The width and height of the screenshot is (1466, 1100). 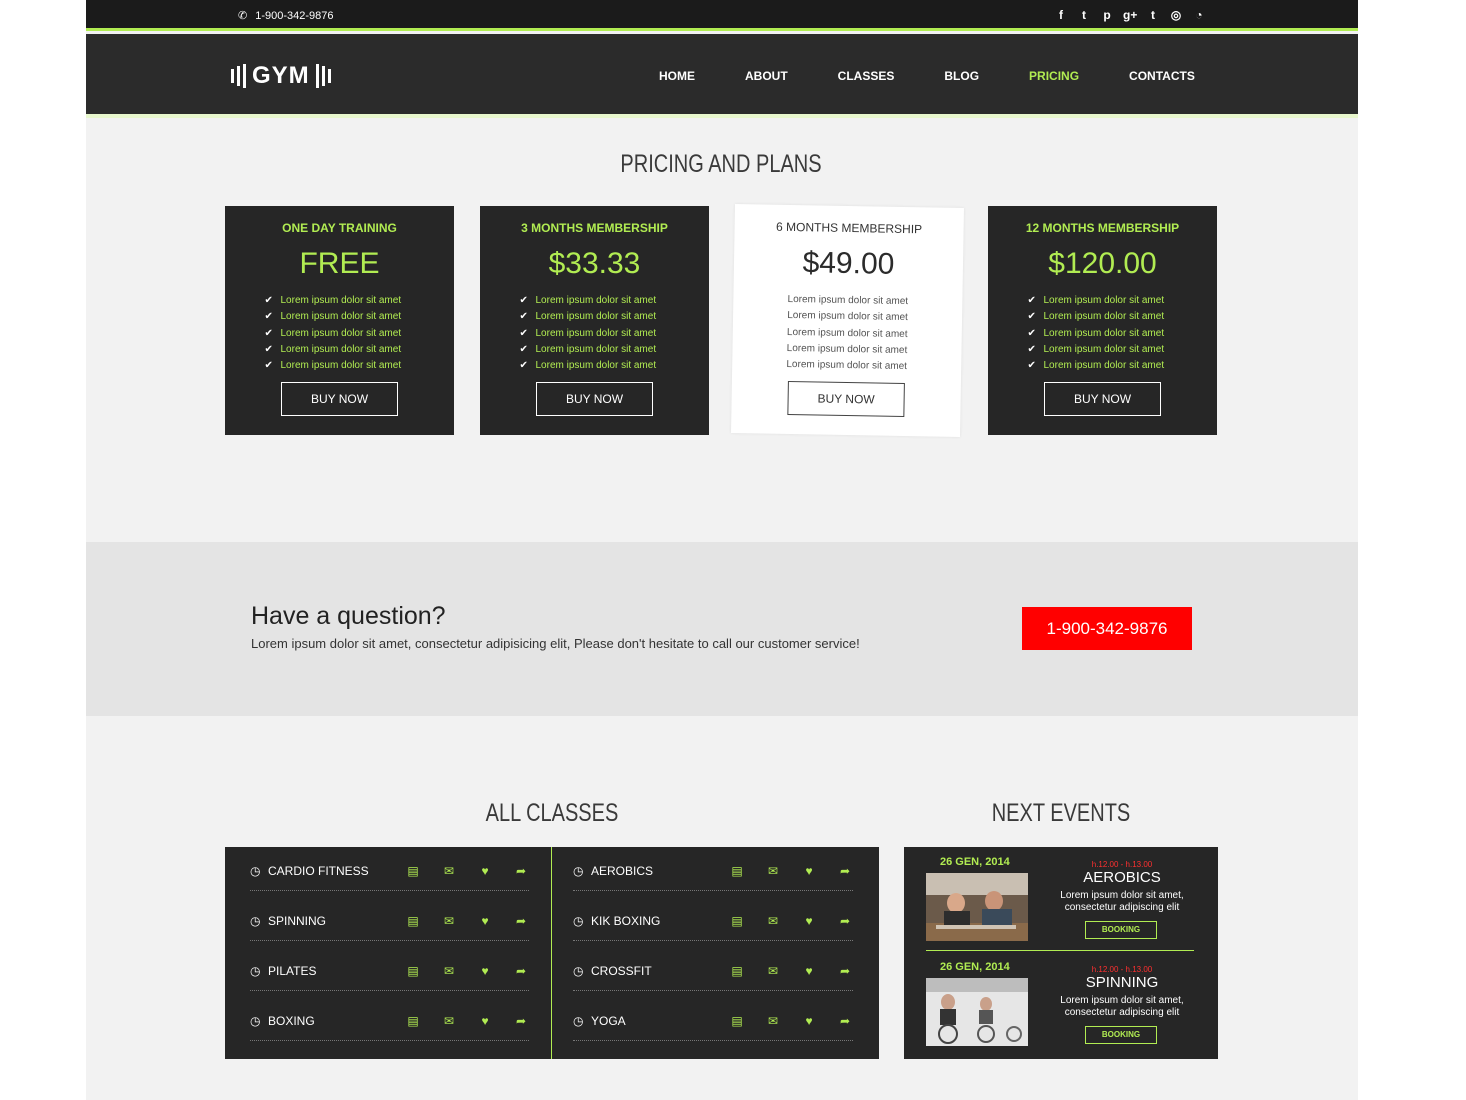 I want to click on google-plus-icon: g+, so click(x=1130, y=15).